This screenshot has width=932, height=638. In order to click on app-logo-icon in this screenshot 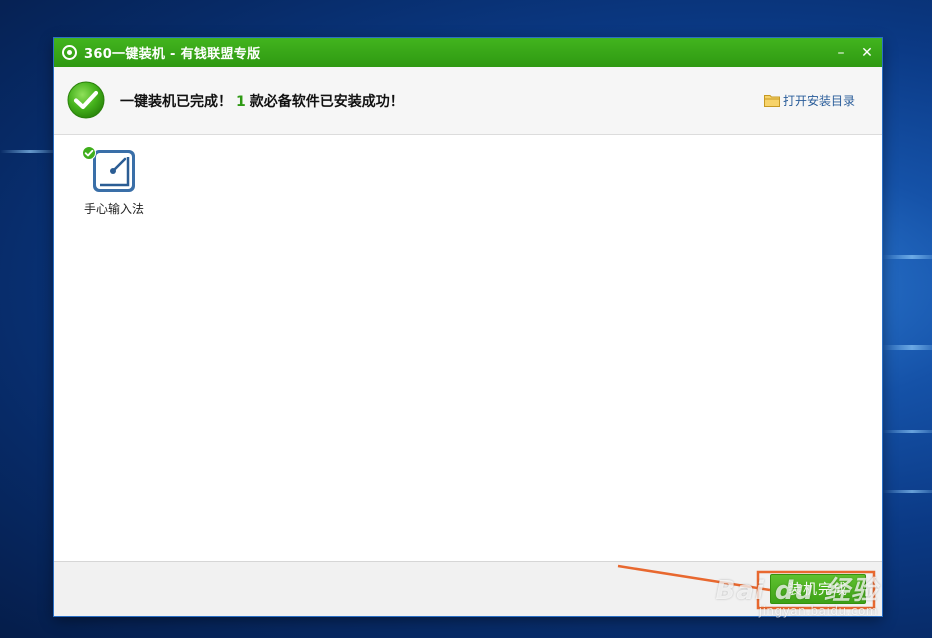, I will do `click(69, 52)`.